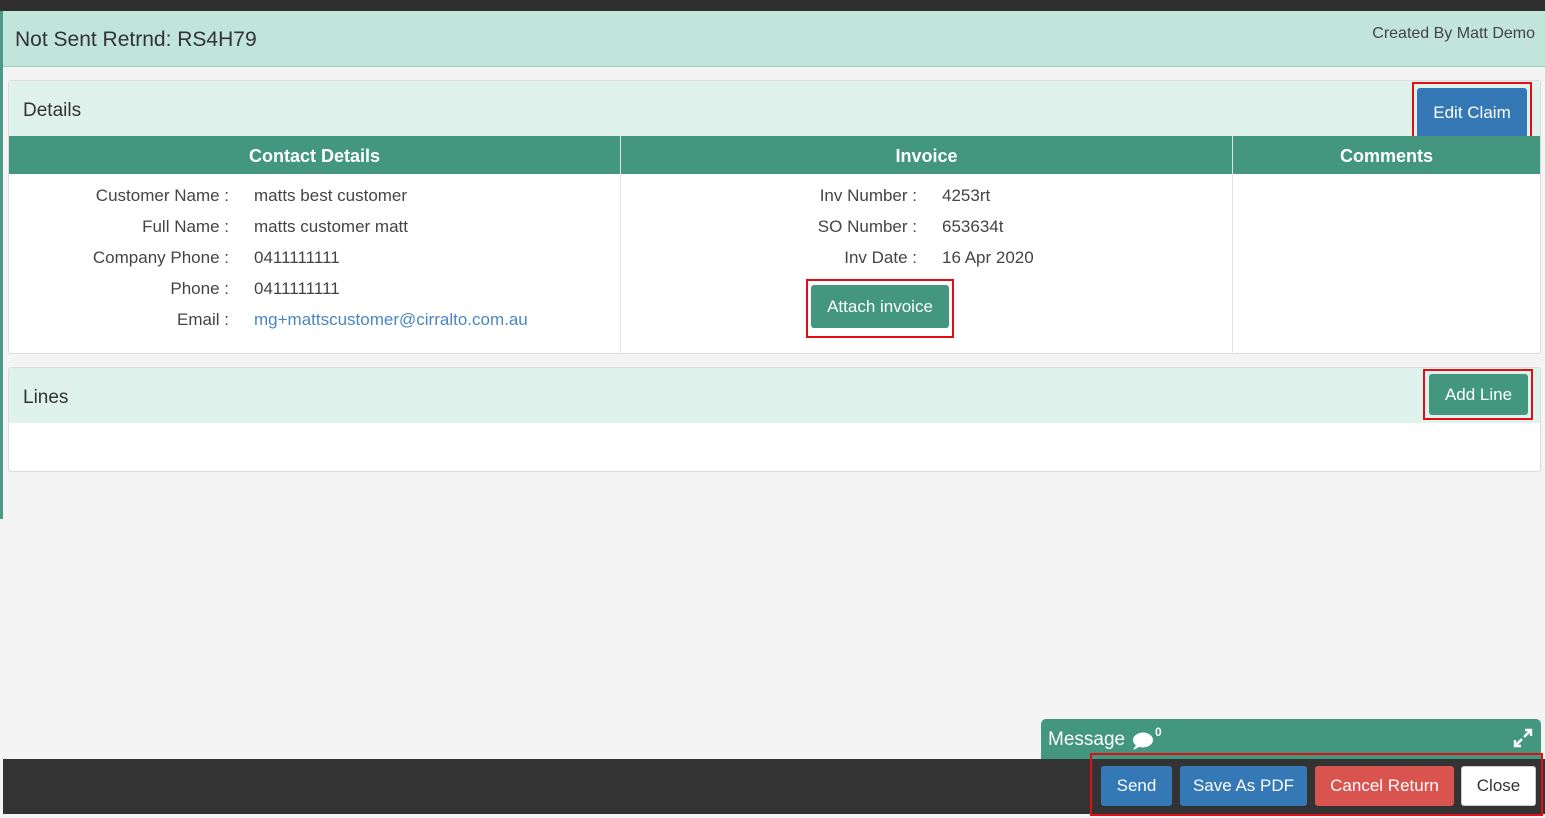 The image size is (1545, 818). Describe the element at coordinates (203, 319) in the screenshot. I see `email-label: Email :` at that location.